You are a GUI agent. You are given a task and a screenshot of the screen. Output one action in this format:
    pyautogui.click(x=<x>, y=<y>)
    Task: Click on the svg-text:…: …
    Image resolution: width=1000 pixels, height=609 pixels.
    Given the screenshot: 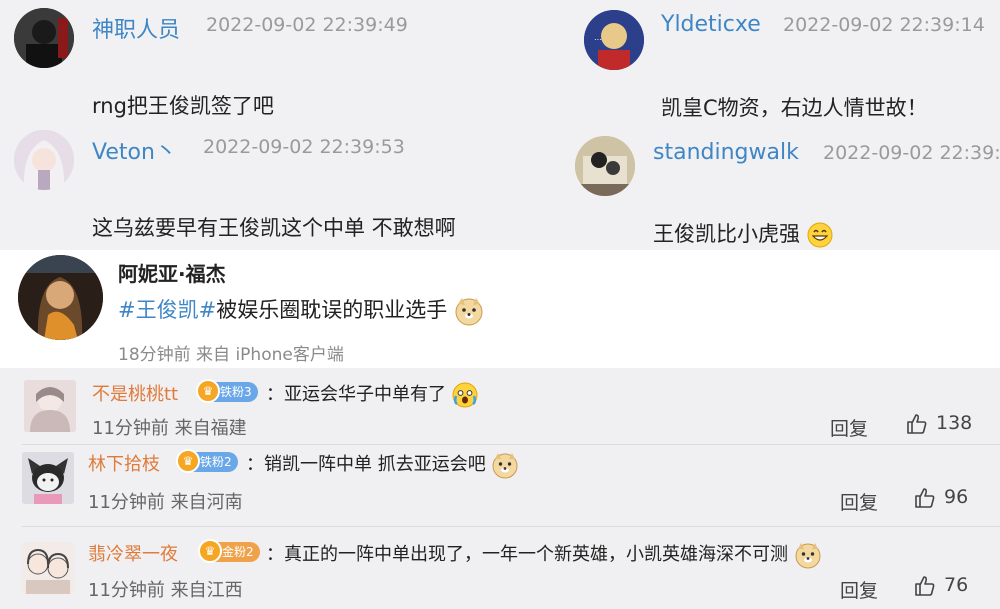 What is the action you would take?
    pyautogui.click(x=598, y=37)
    